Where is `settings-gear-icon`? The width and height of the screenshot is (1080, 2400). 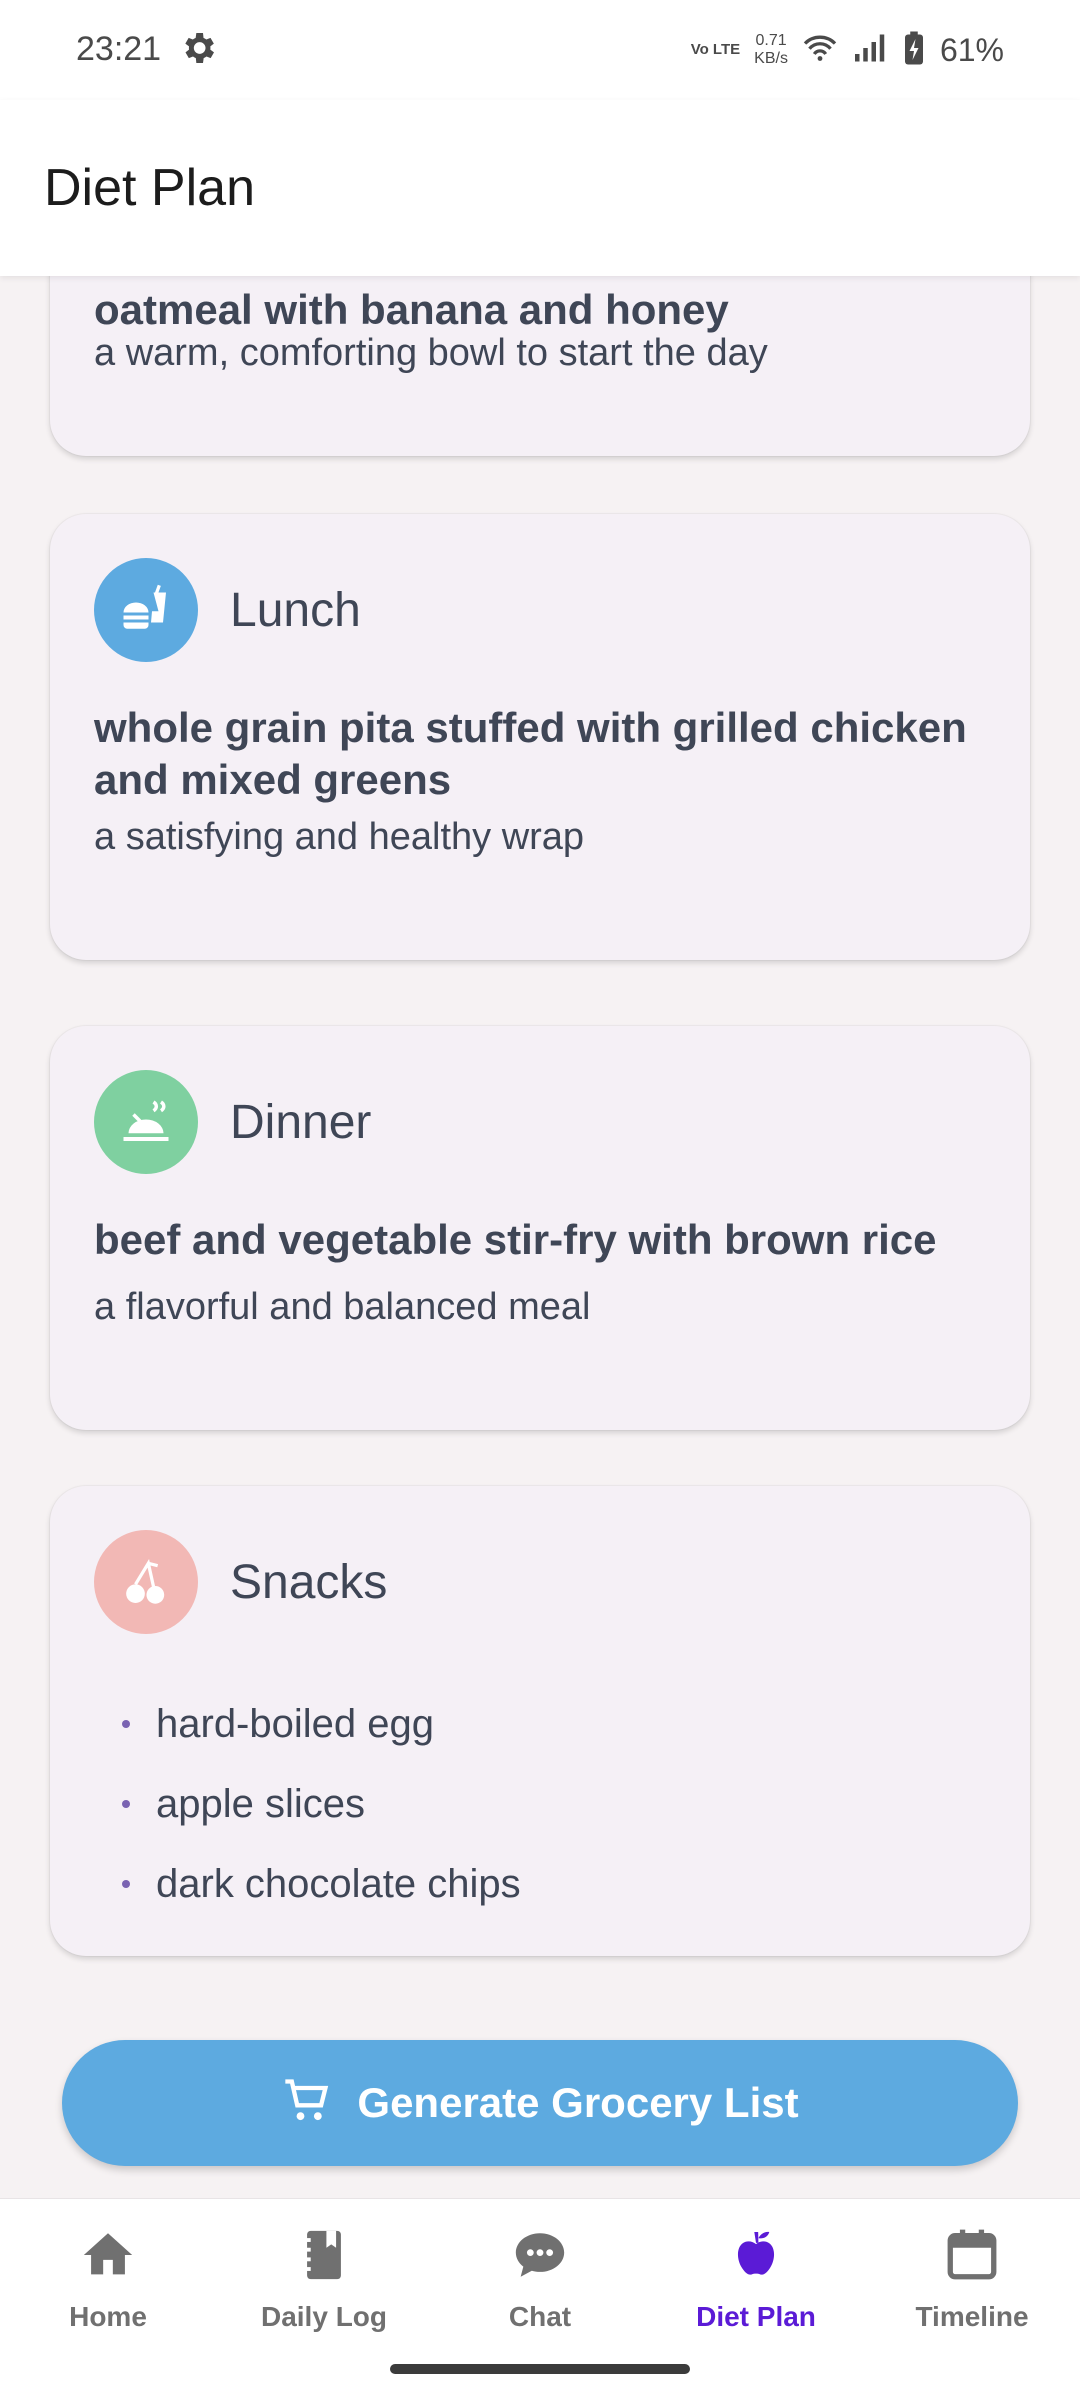
settings-gear-icon is located at coordinates (198, 48).